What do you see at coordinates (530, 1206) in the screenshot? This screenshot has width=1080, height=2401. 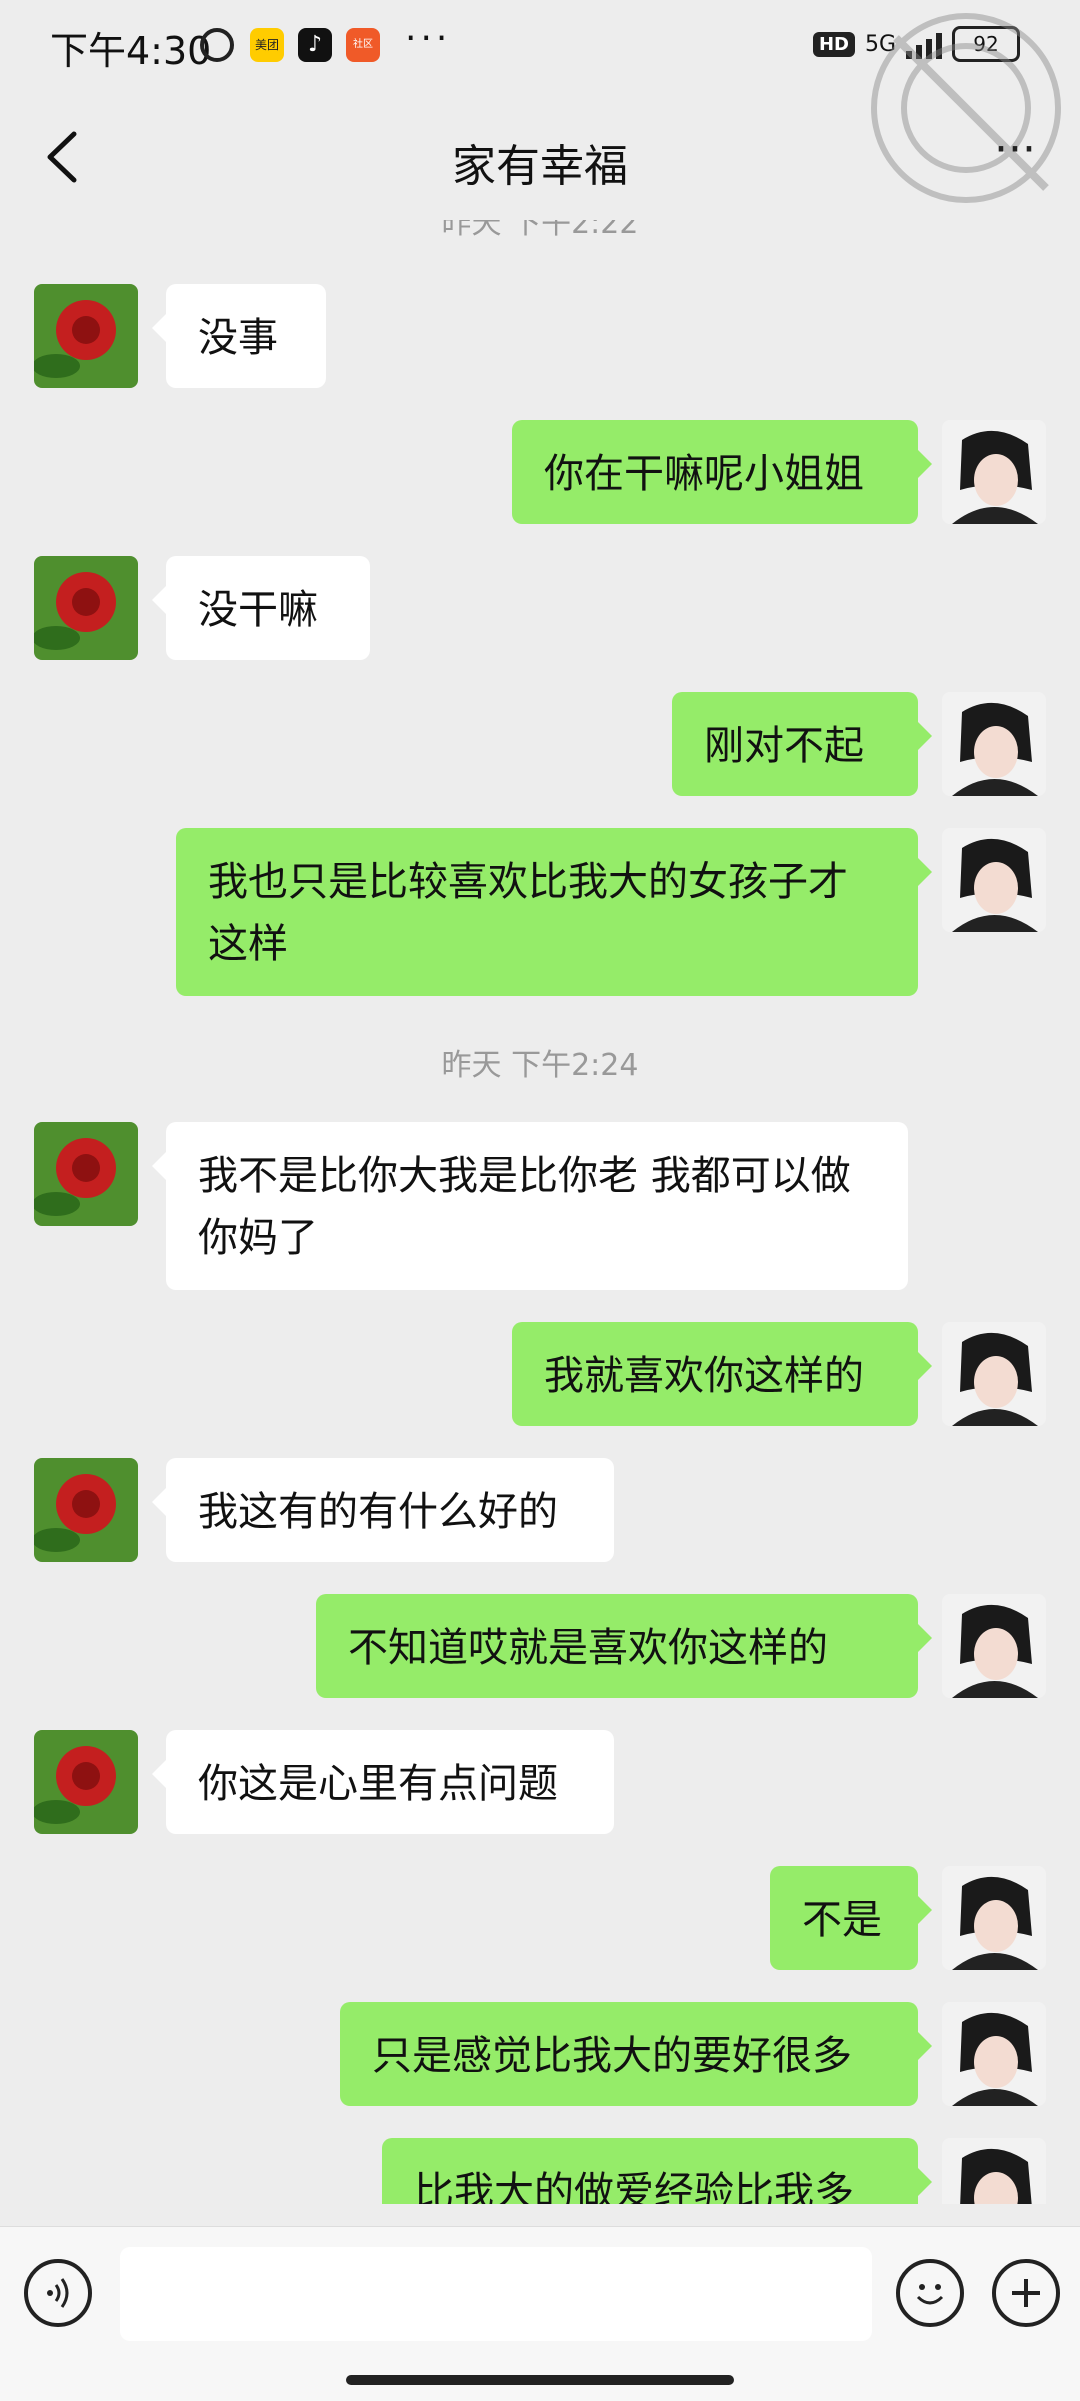 I see `message-bubble-incoming: 我不是比你大我是比你老 我都可以做你妈了` at bounding box center [530, 1206].